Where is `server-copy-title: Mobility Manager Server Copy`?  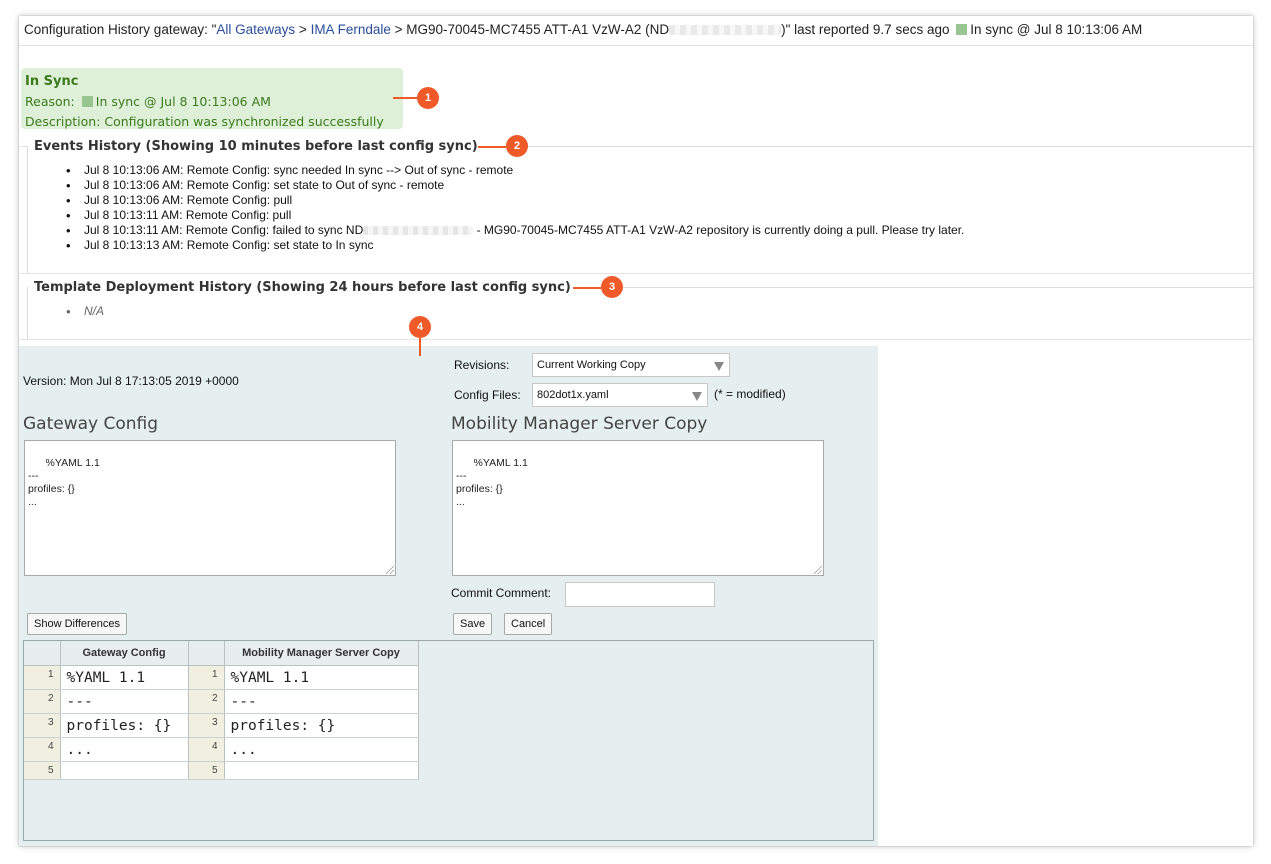 server-copy-title: Mobility Manager Server Copy is located at coordinates (579, 424).